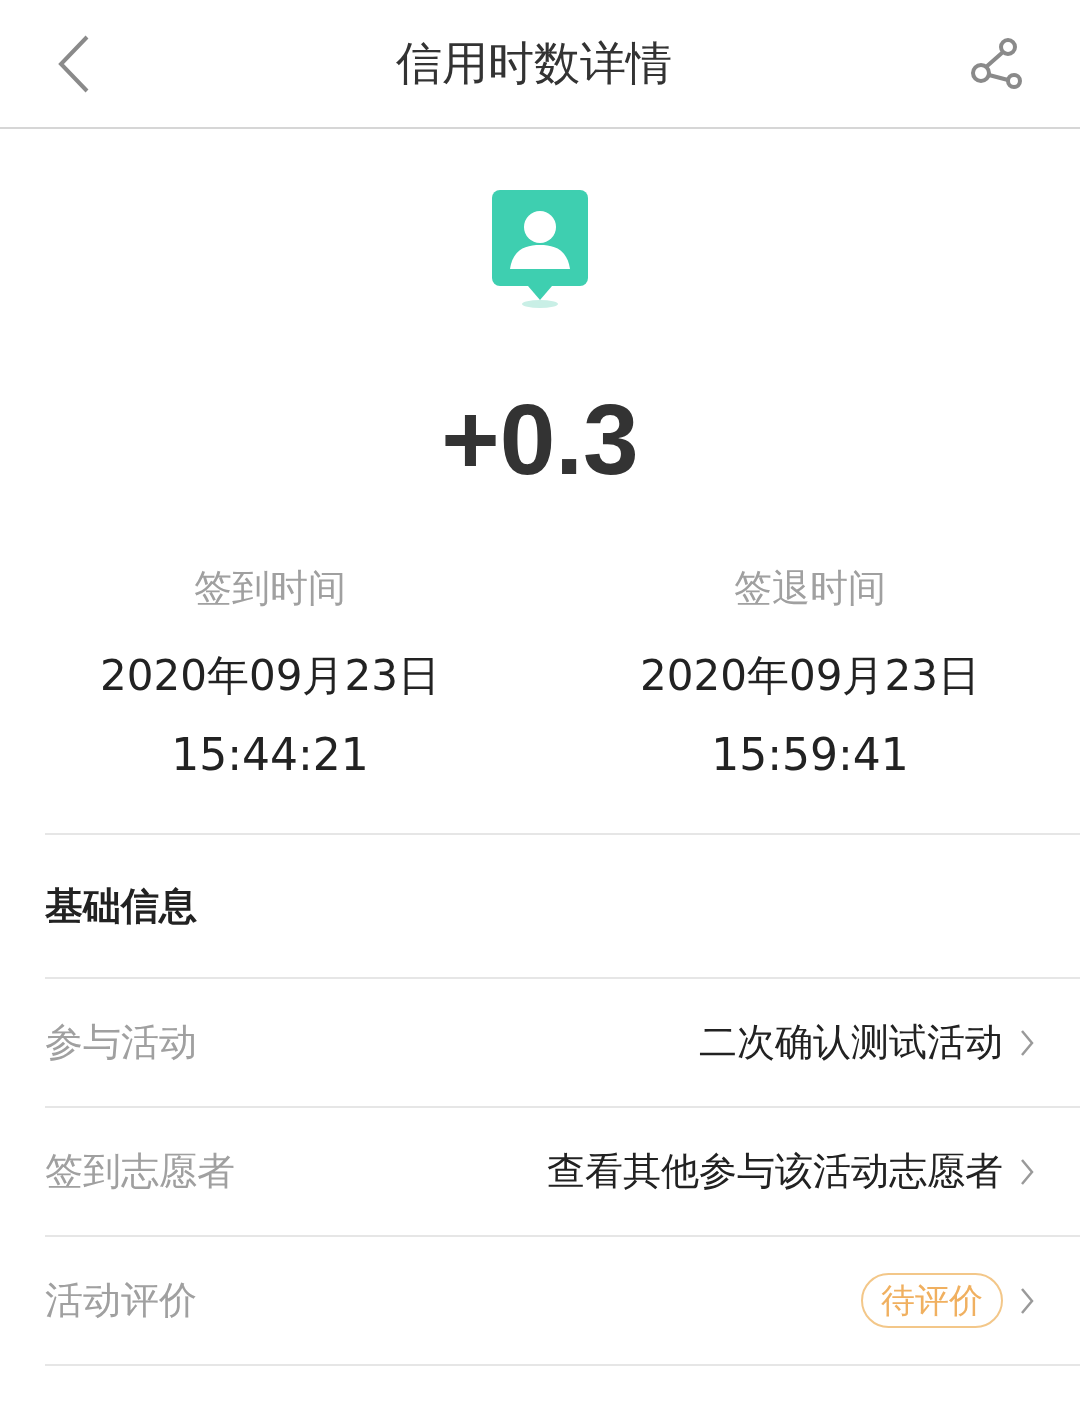 Image resolution: width=1080 pixels, height=1424 pixels. I want to click on volunteer-avatar-icon, so click(540, 249).